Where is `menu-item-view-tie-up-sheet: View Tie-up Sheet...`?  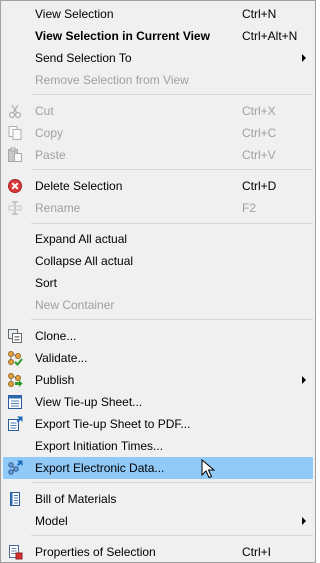
menu-item-view-tie-up-sheet: View Tie-up Sheet... is located at coordinates (158, 402).